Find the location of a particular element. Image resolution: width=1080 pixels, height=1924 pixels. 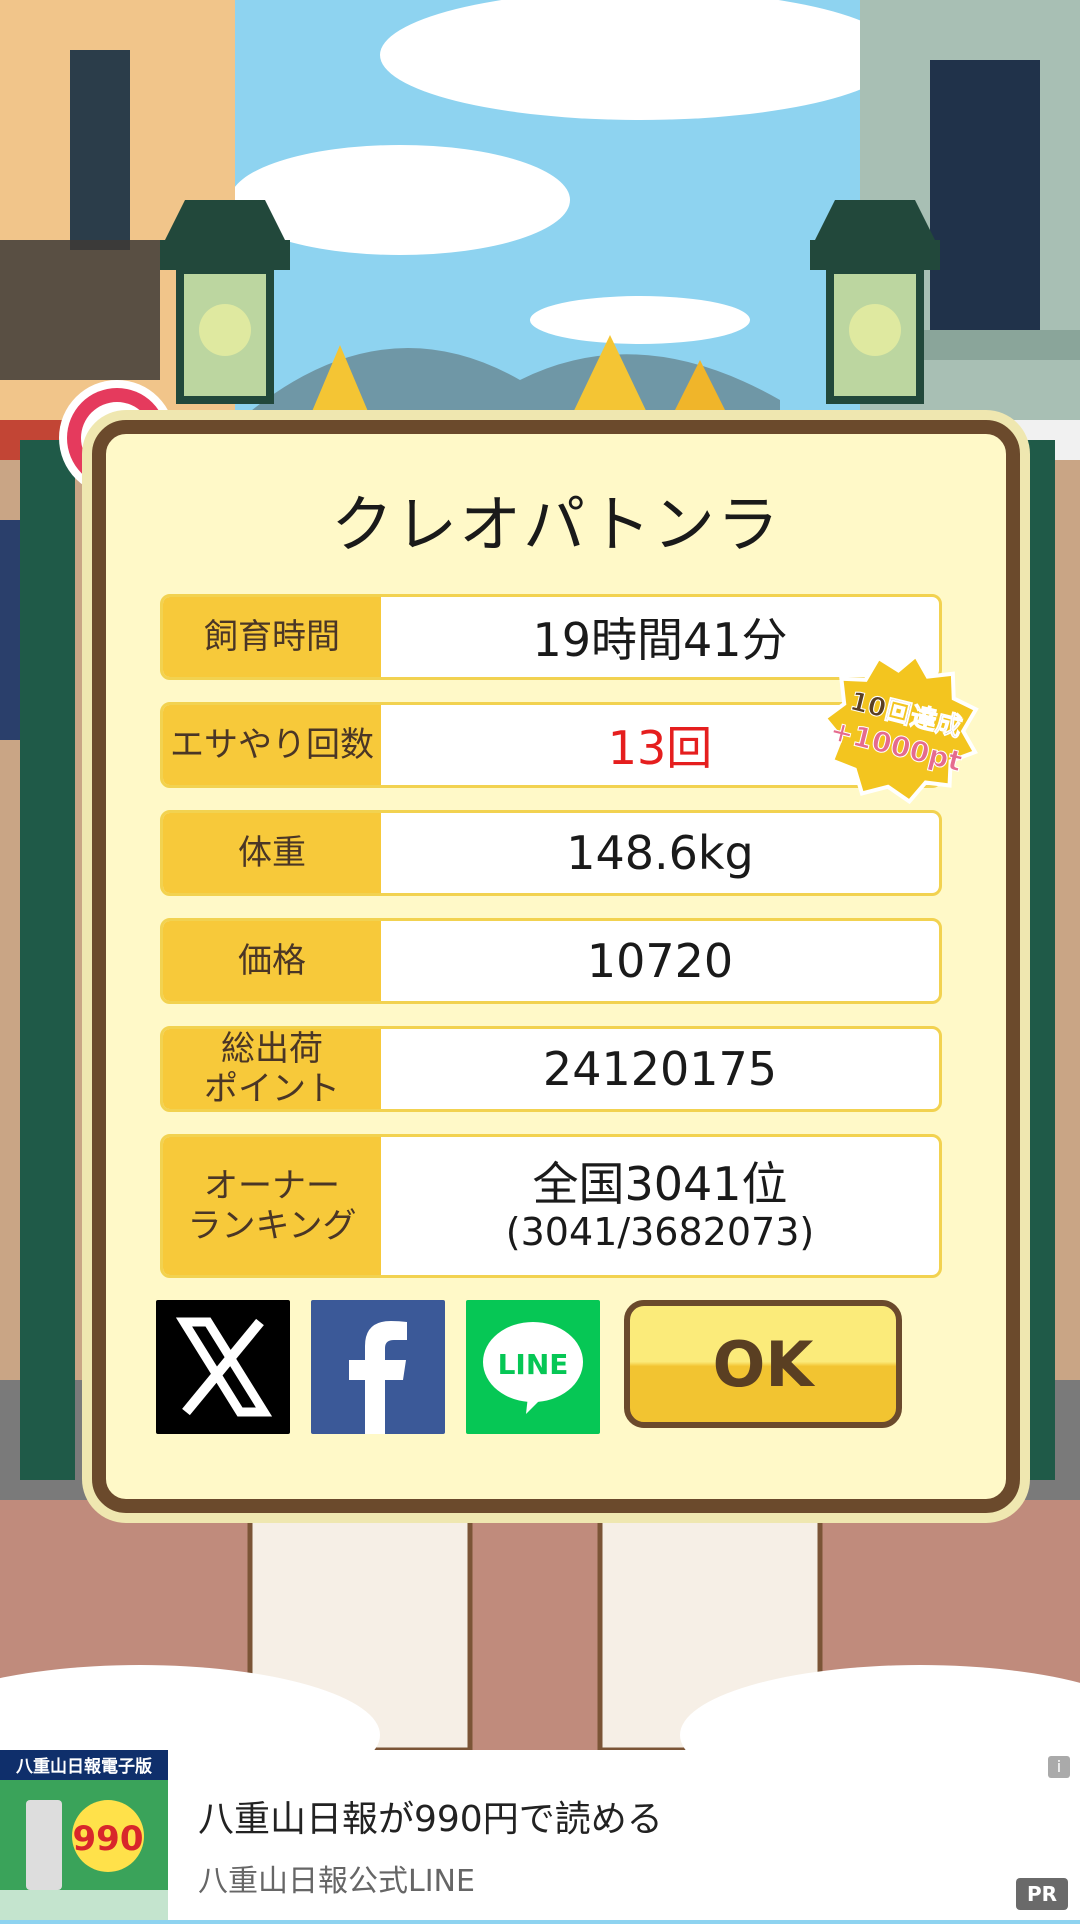

ranking-value: 全国3041位 is located at coordinates (660, 1183).